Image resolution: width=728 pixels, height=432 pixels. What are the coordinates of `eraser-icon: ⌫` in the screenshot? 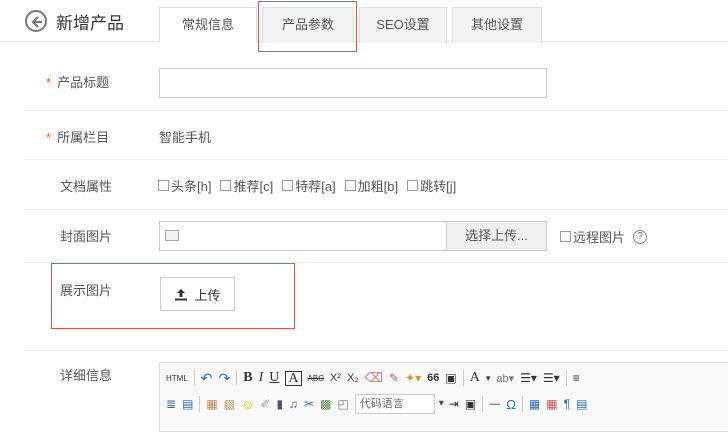 It's located at (374, 378).